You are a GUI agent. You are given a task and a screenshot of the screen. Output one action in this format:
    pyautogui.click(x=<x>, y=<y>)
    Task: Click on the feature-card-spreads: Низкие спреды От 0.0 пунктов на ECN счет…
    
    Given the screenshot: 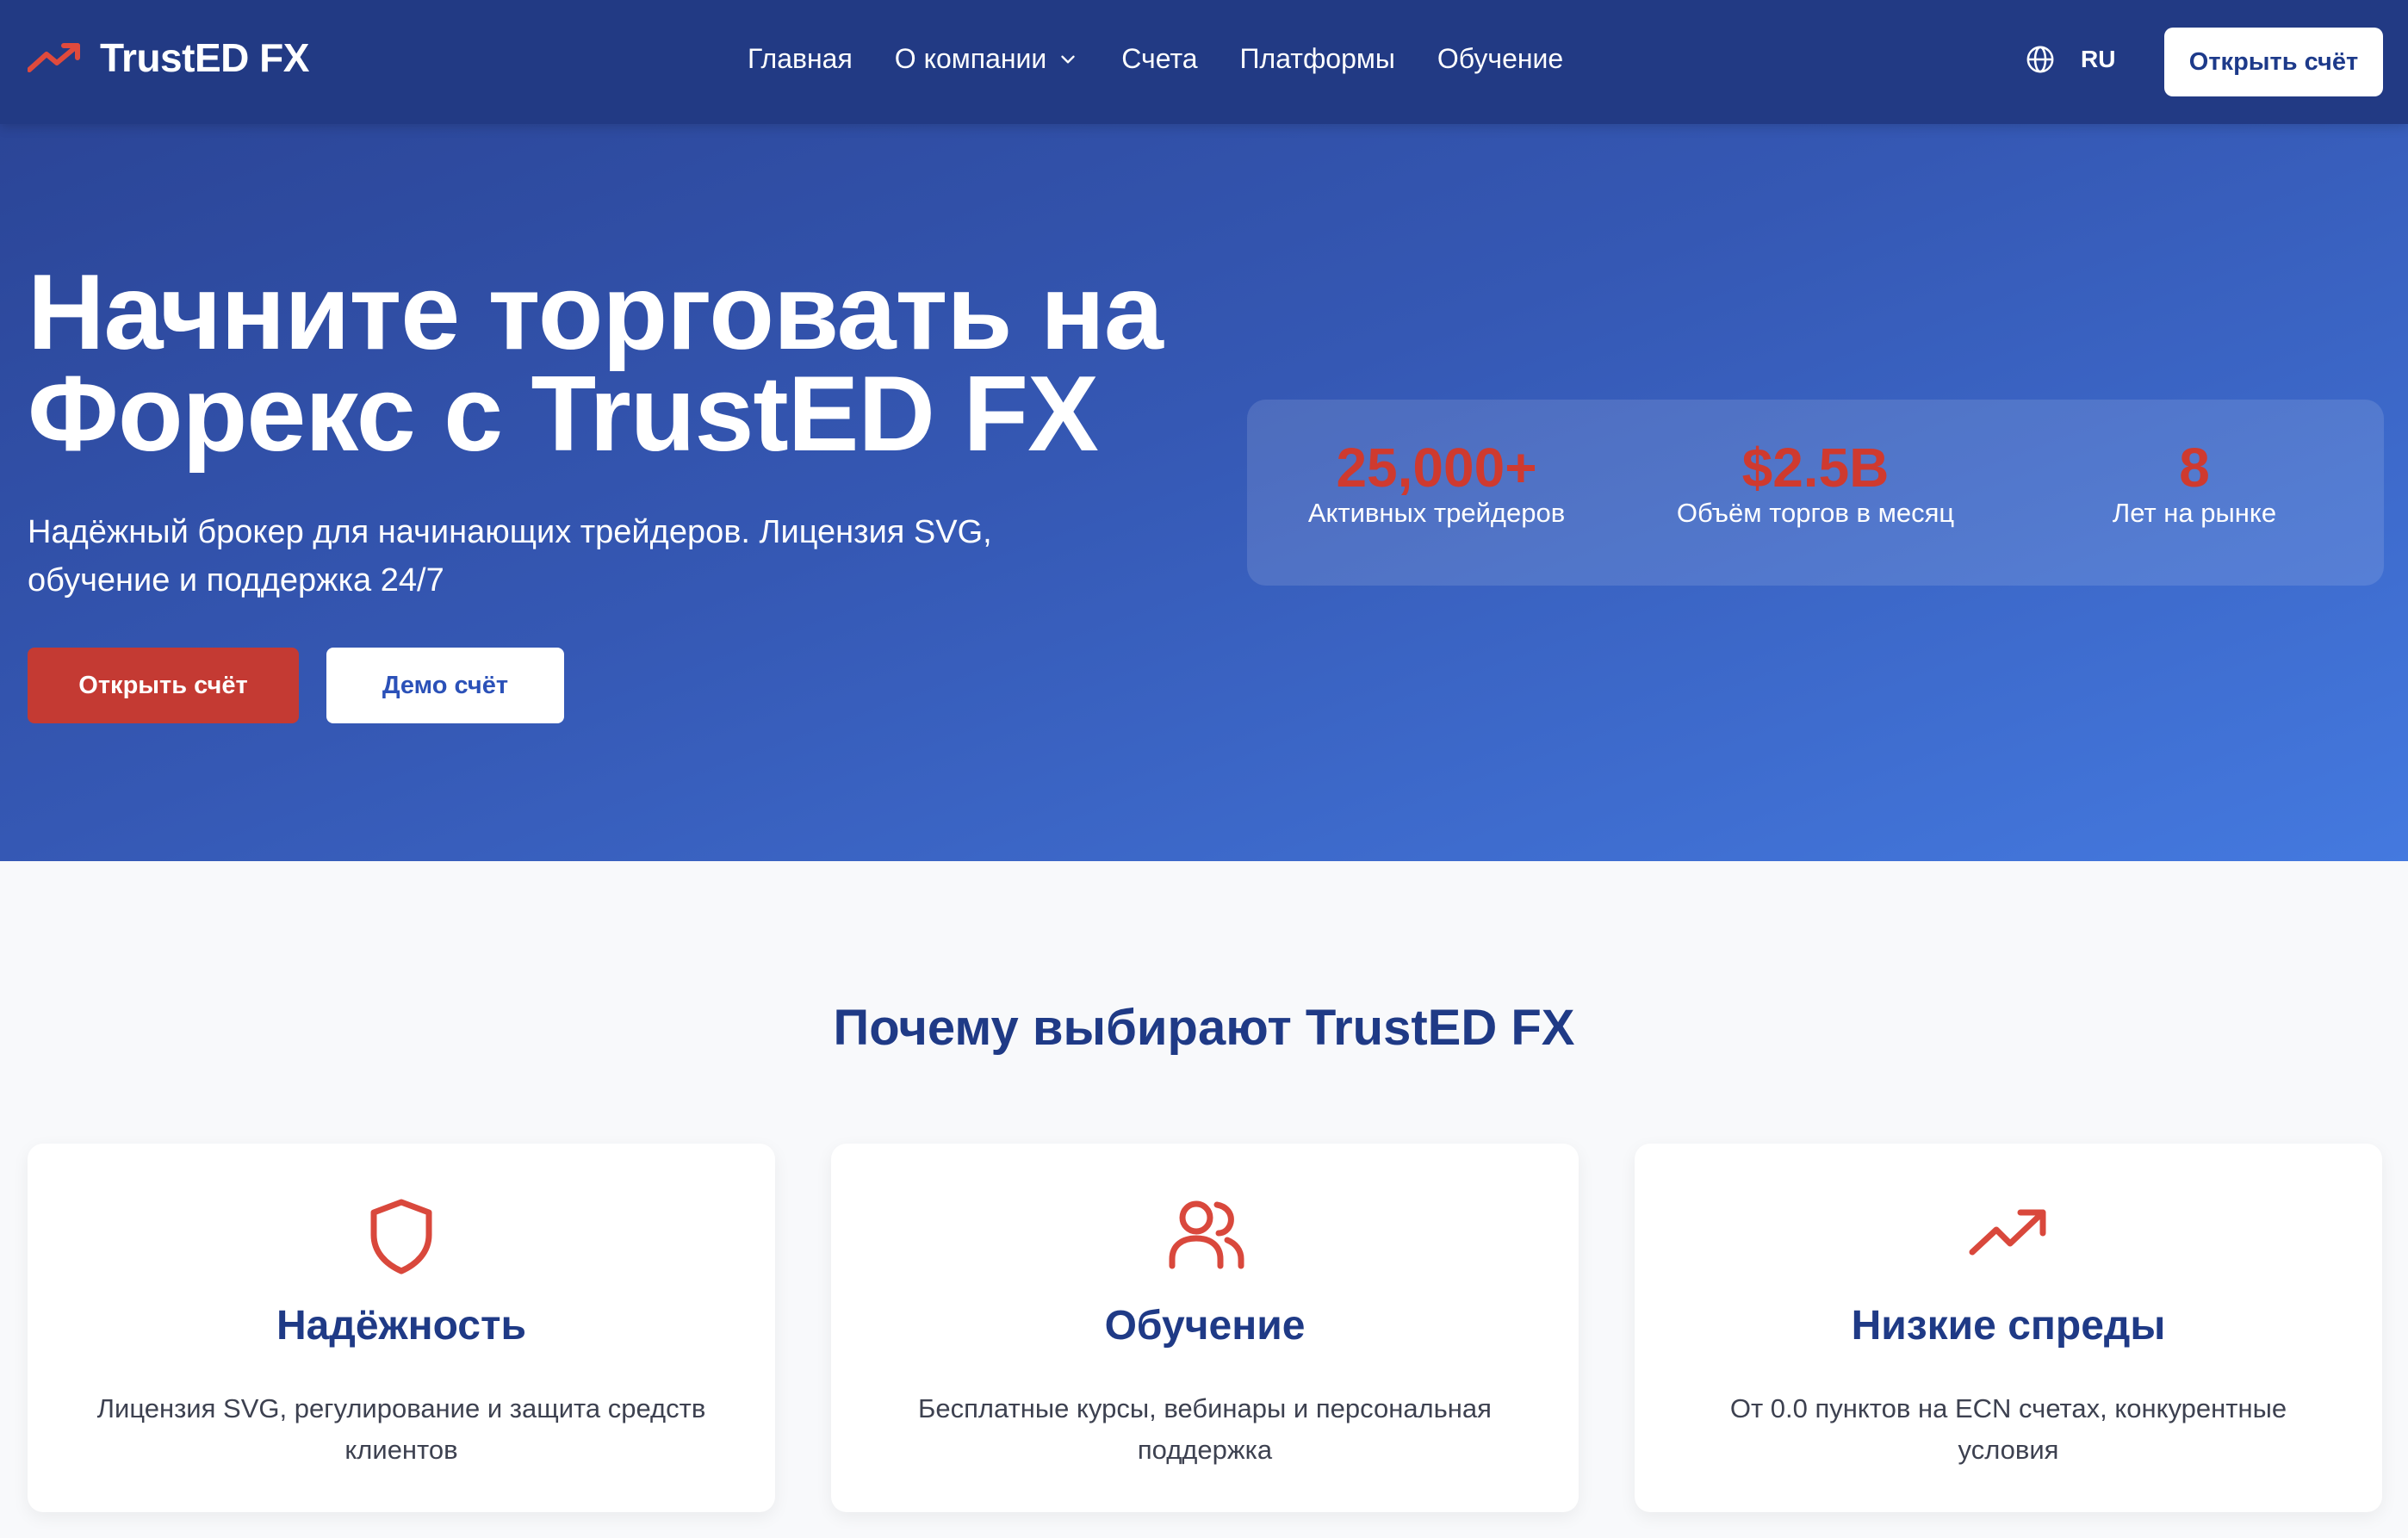 What is the action you would take?
    pyautogui.click(x=2008, y=1328)
    